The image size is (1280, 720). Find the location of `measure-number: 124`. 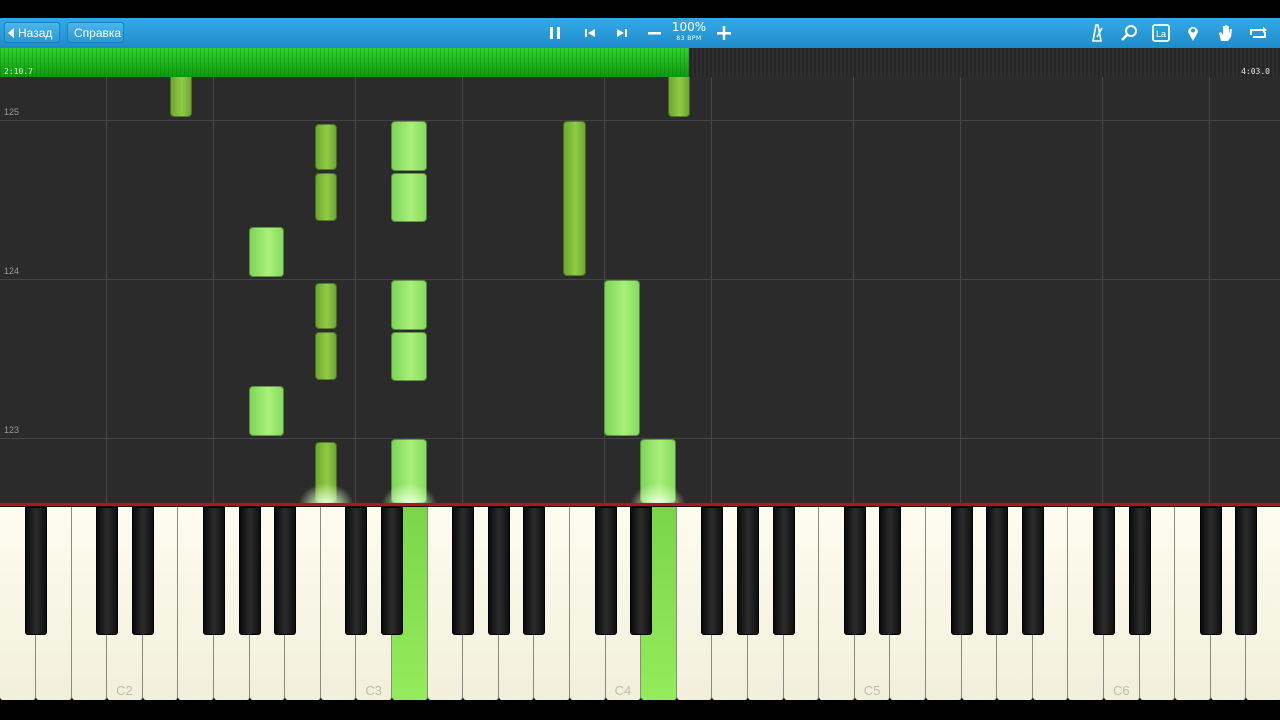

measure-number: 124 is located at coordinates (12, 271).